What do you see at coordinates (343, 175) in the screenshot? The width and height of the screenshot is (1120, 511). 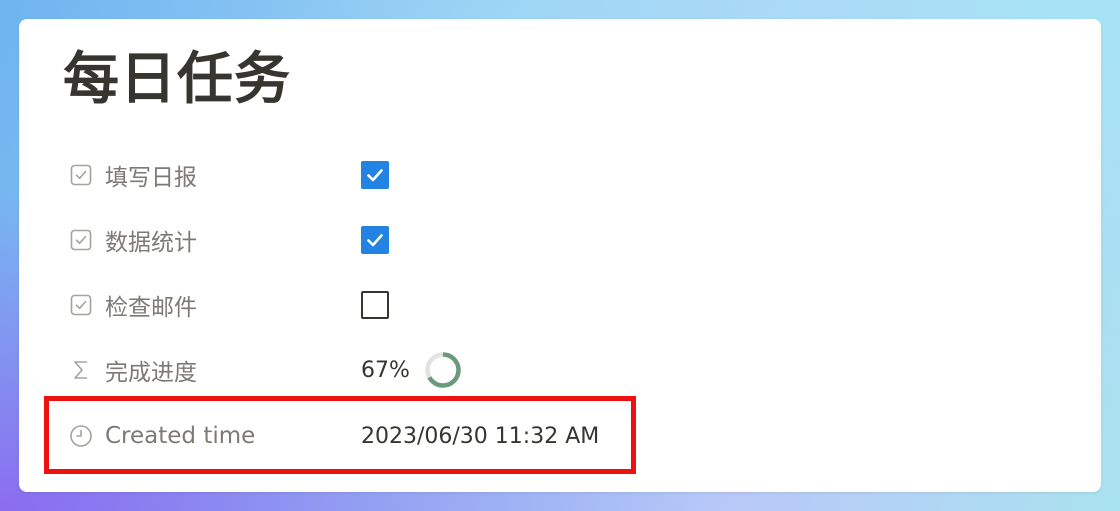 I see `property-row: 填写日报` at bounding box center [343, 175].